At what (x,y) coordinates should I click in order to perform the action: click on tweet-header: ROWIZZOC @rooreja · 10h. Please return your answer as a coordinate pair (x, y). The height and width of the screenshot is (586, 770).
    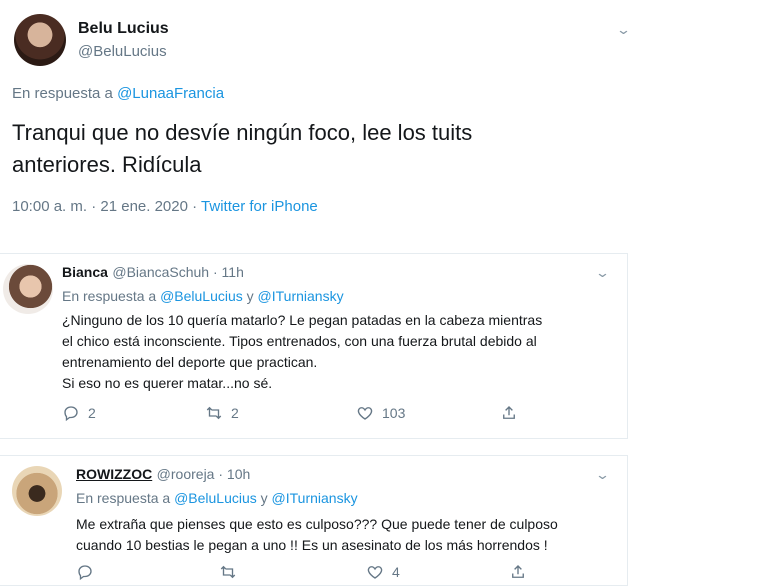
    Looking at the image, I should click on (163, 475).